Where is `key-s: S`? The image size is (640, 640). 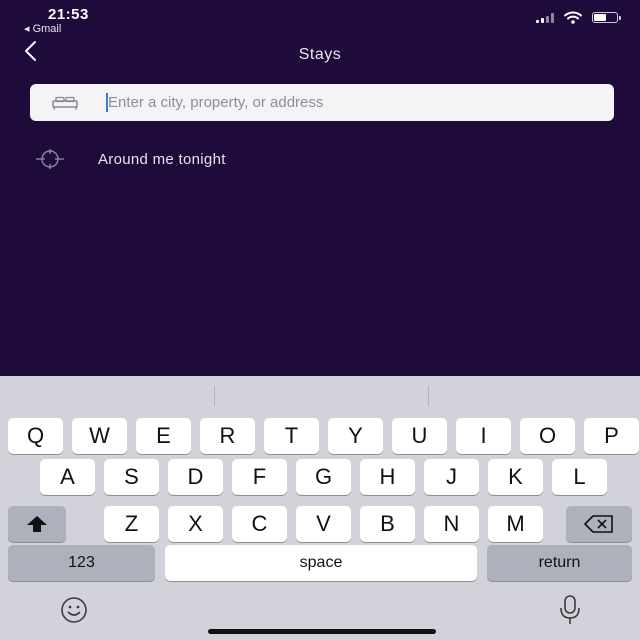
key-s: S is located at coordinates (131, 477).